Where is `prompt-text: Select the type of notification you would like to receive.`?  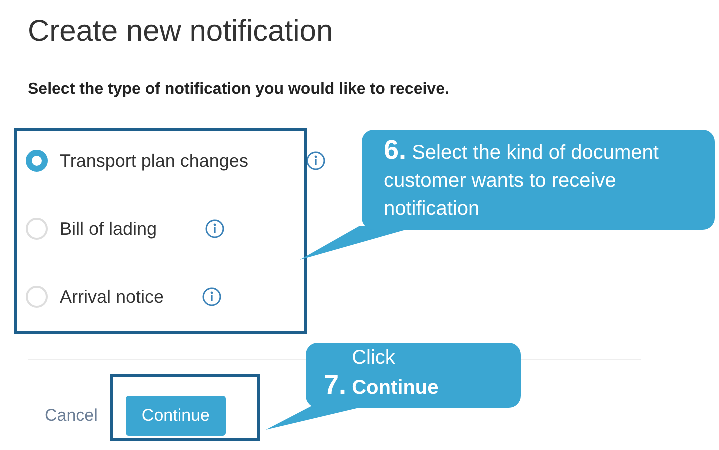 prompt-text: Select the type of notification you would like to receive. is located at coordinates (239, 90).